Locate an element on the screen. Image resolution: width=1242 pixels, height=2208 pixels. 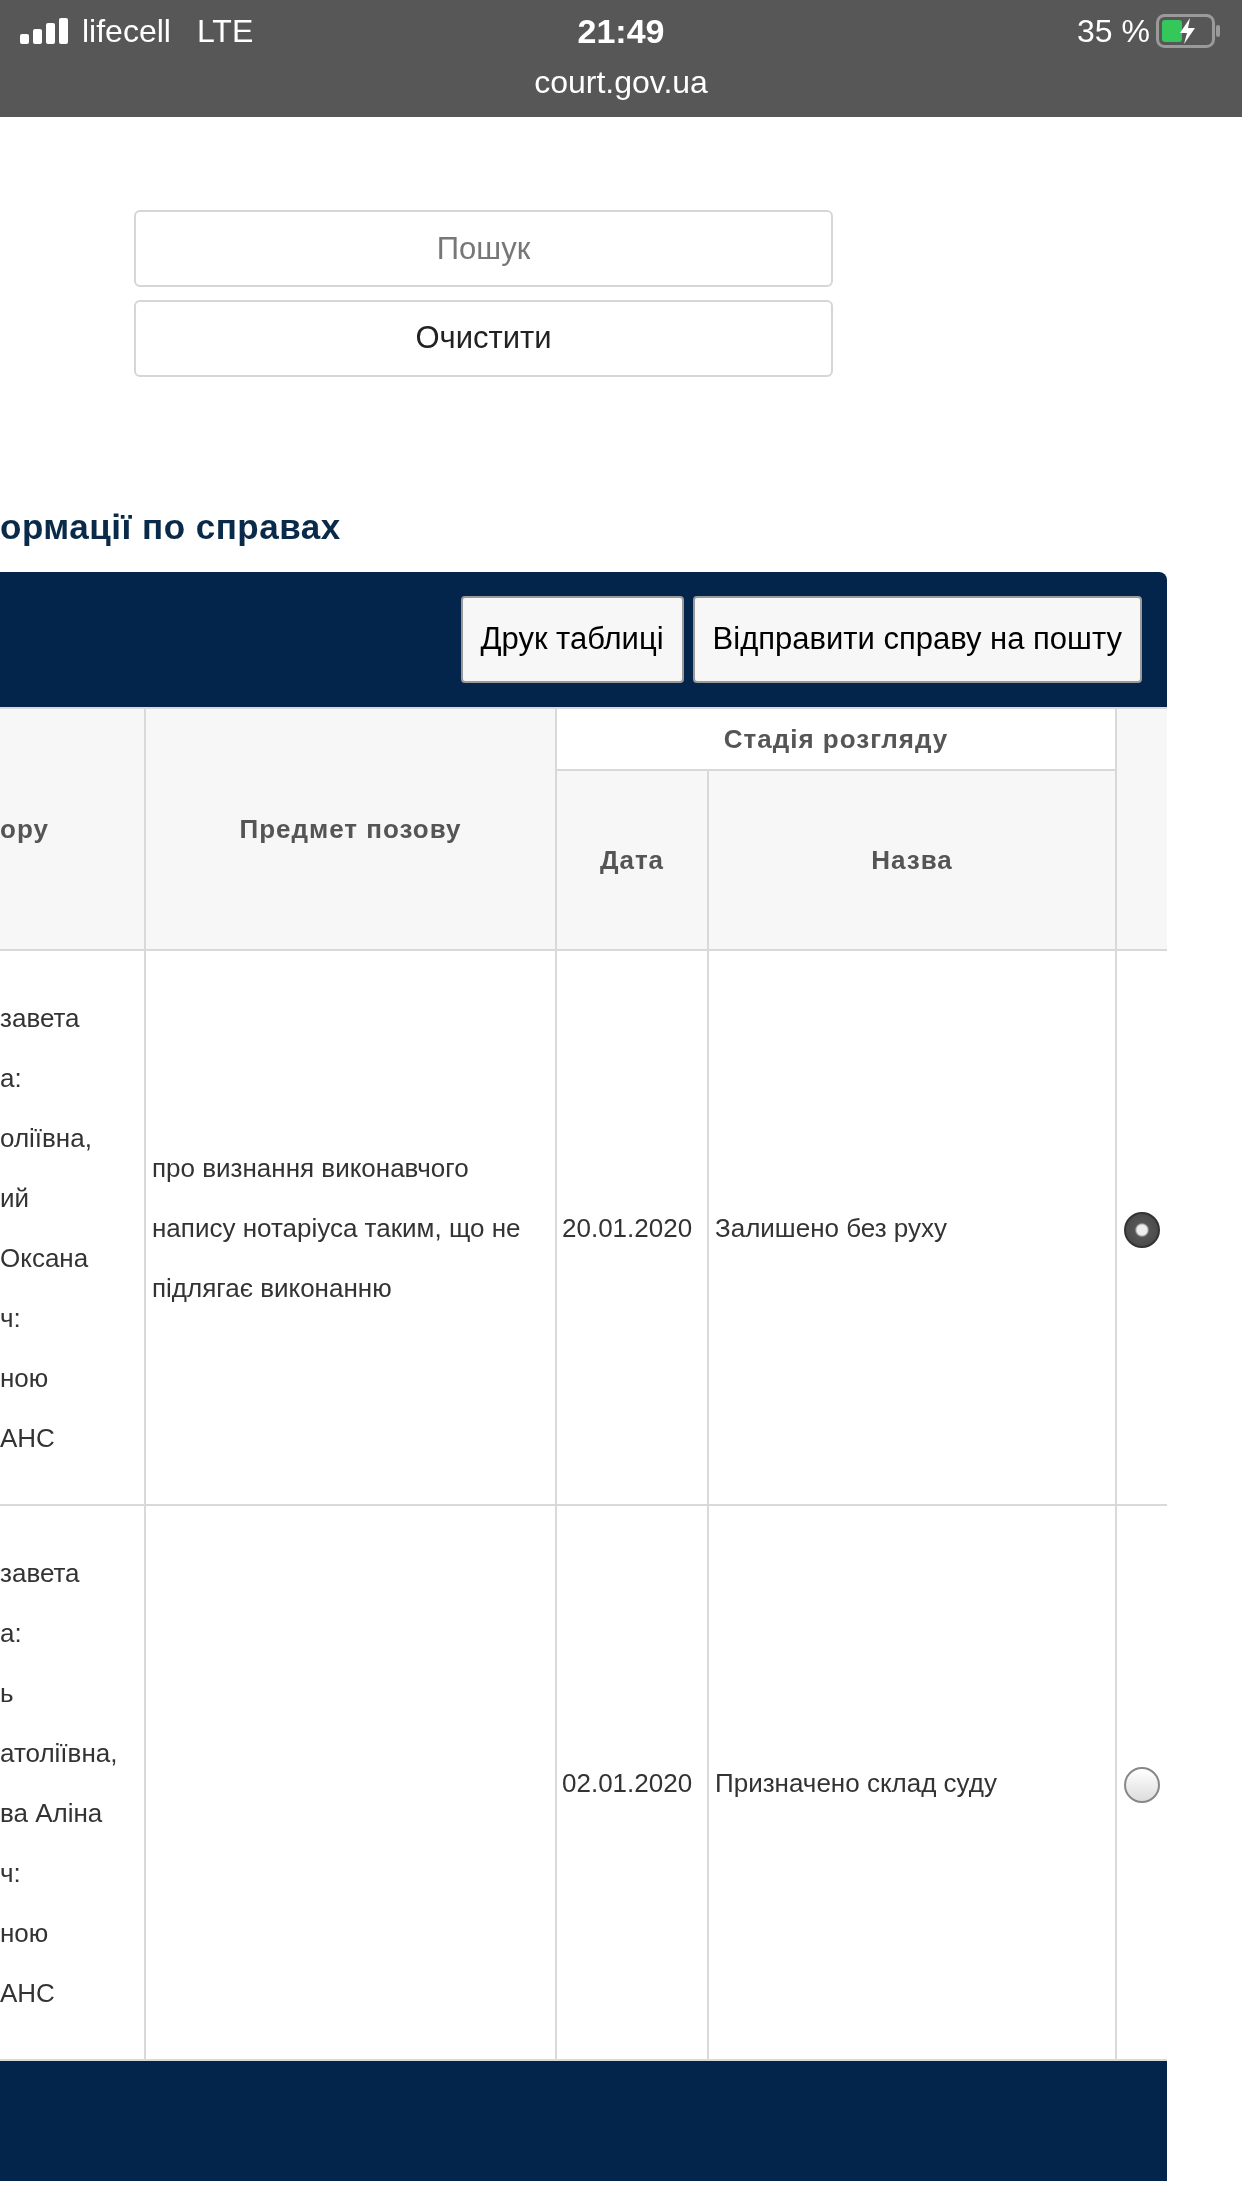
url-text: court.gov.ua is located at coordinates (621, 82).